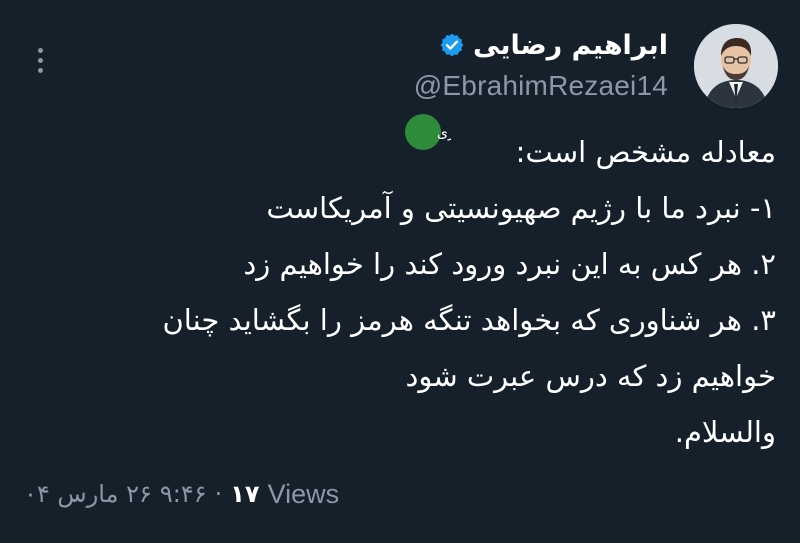 The width and height of the screenshot is (800, 543). I want to click on portrait-avatar-icon, so click(736, 66).